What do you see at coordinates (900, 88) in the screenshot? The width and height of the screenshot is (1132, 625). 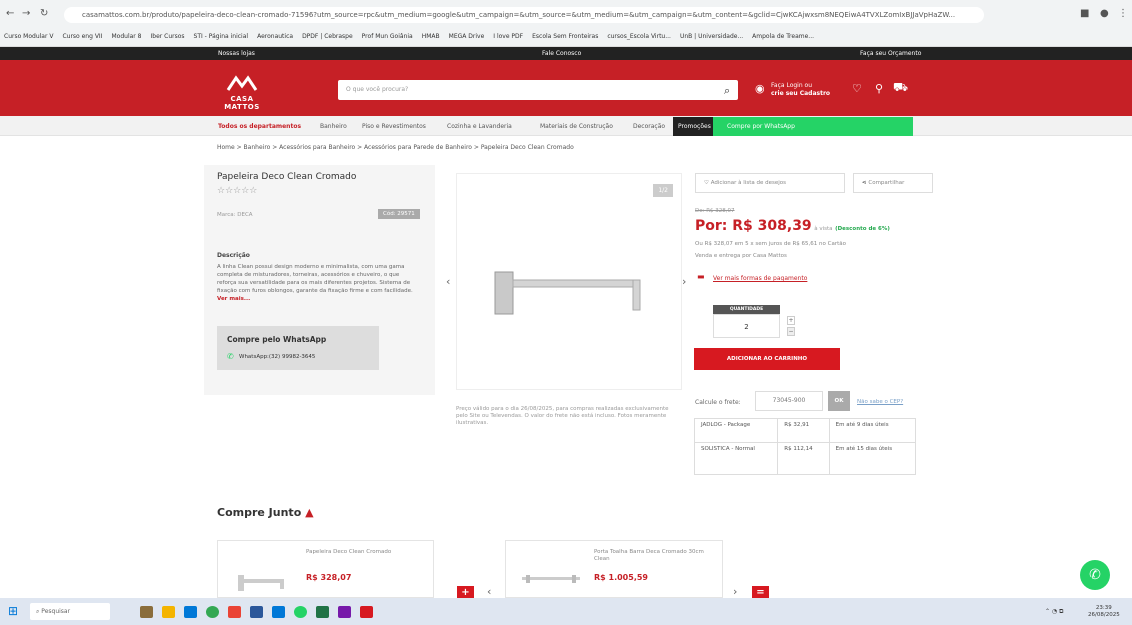 I see `cart-icon: ⛟` at bounding box center [900, 88].